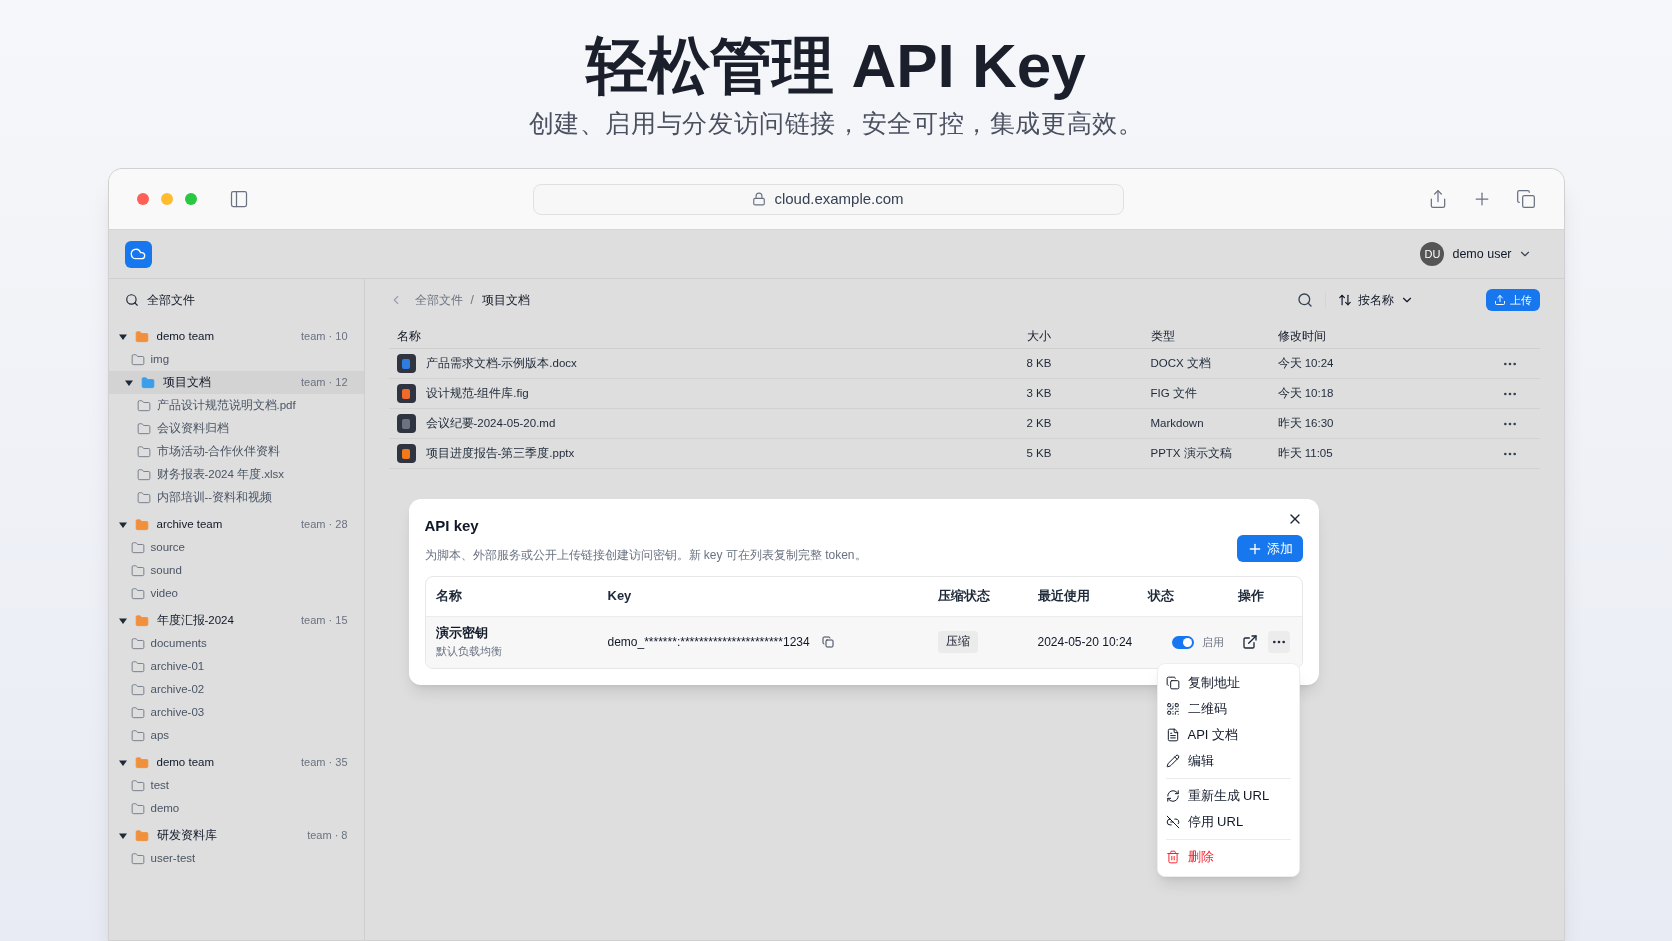 This screenshot has height=941, width=1672. Describe the element at coordinates (168, 547) in the screenshot. I see `tree-item: source` at that location.